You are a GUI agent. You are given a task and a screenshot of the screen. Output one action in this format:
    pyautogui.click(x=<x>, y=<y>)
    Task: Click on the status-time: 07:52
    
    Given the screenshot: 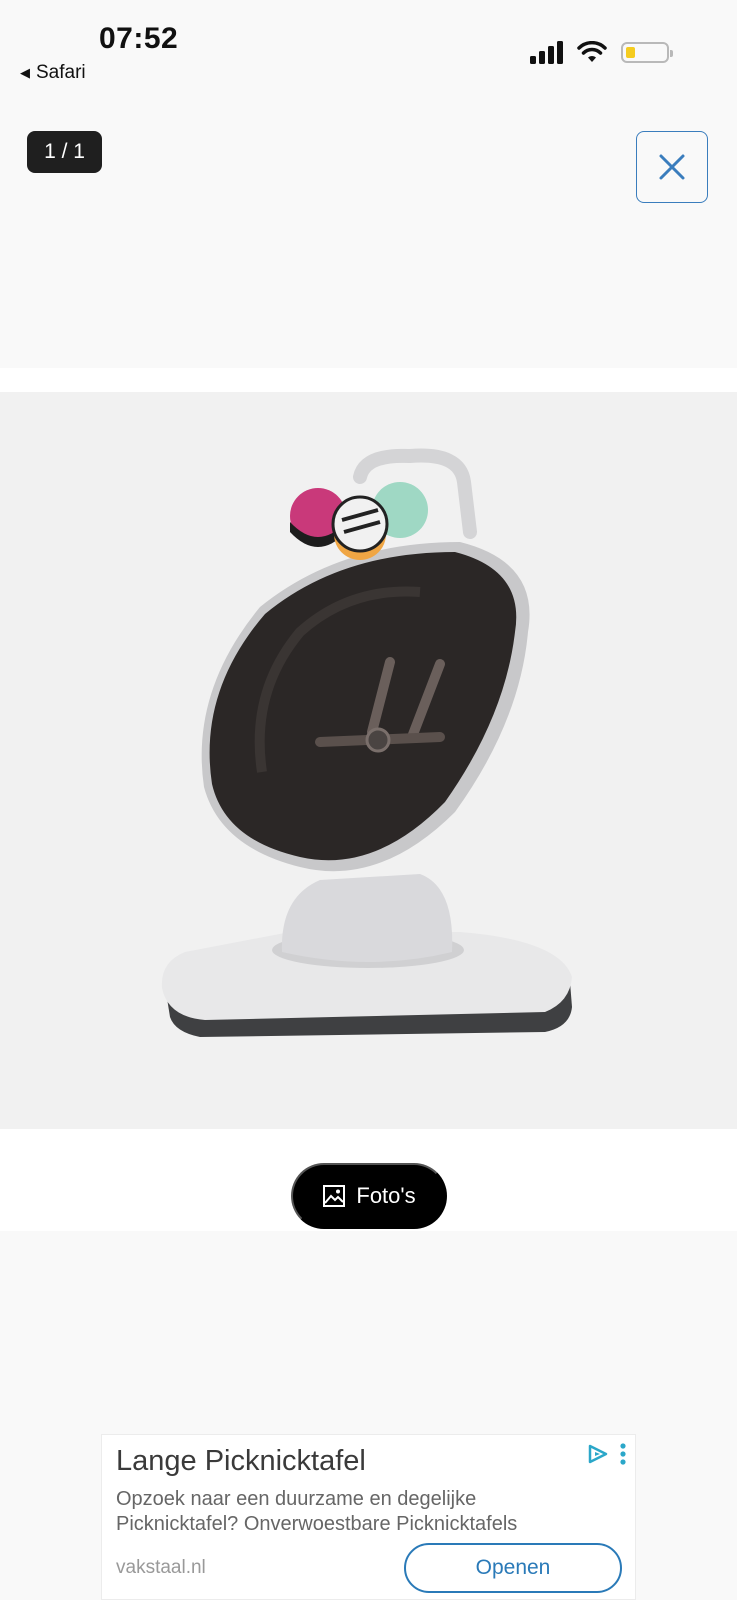 What is the action you would take?
    pyautogui.click(x=139, y=38)
    